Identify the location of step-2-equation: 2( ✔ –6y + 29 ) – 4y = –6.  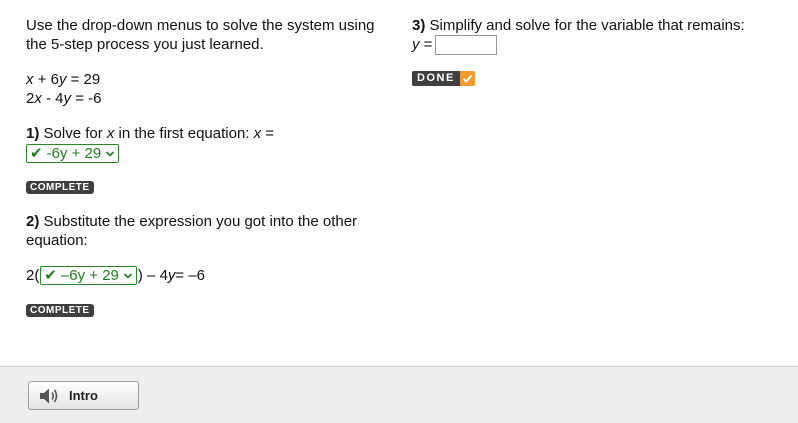
(115, 275).